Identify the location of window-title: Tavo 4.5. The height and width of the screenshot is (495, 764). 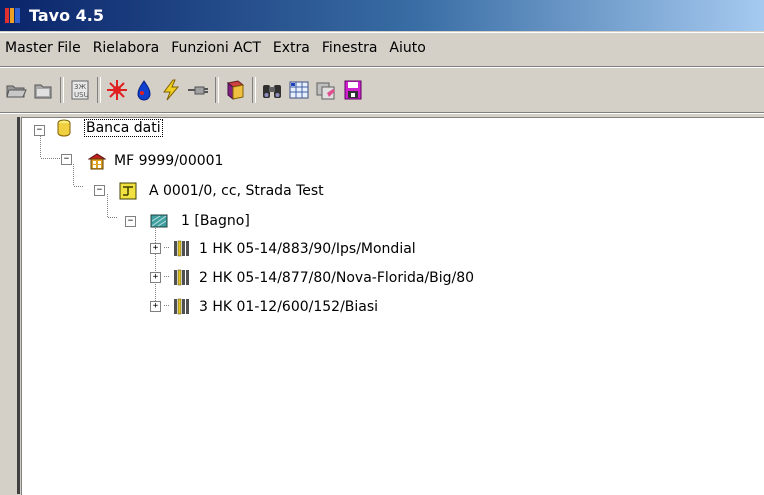
(66, 15).